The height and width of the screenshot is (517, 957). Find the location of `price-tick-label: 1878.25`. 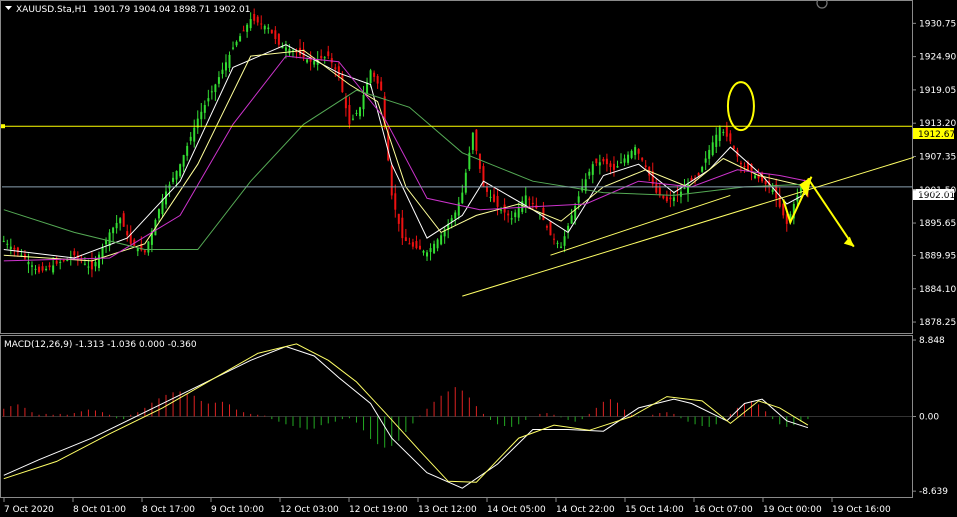

price-tick-label: 1878.25 is located at coordinates (937, 323).